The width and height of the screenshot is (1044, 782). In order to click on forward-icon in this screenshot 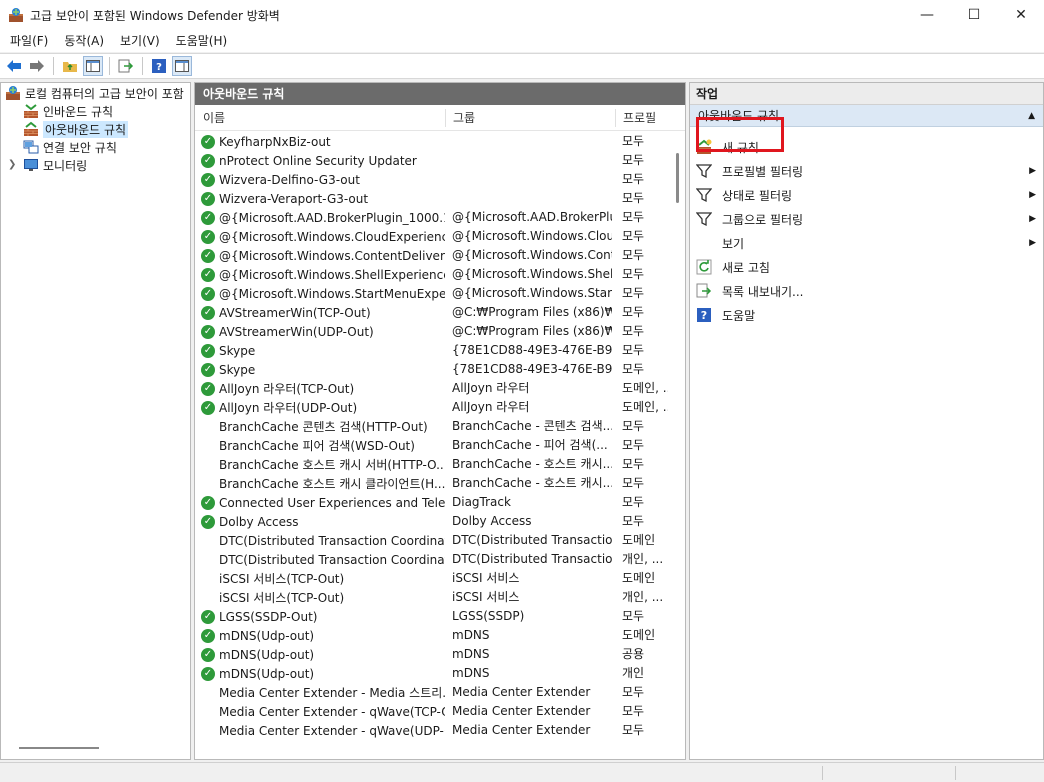, I will do `click(37, 66)`.